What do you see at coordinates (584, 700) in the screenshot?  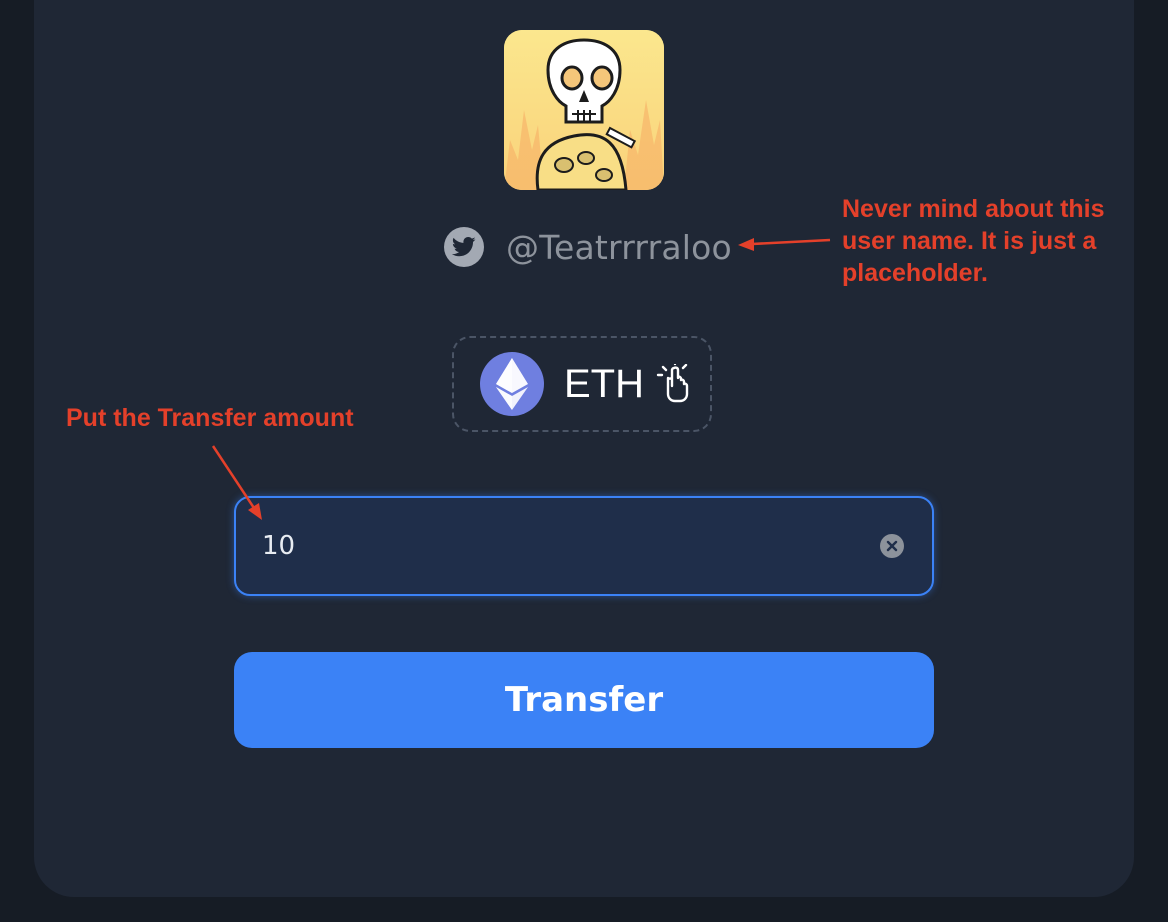 I see `transfer-button: Transfer` at bounding box center [584, 700].